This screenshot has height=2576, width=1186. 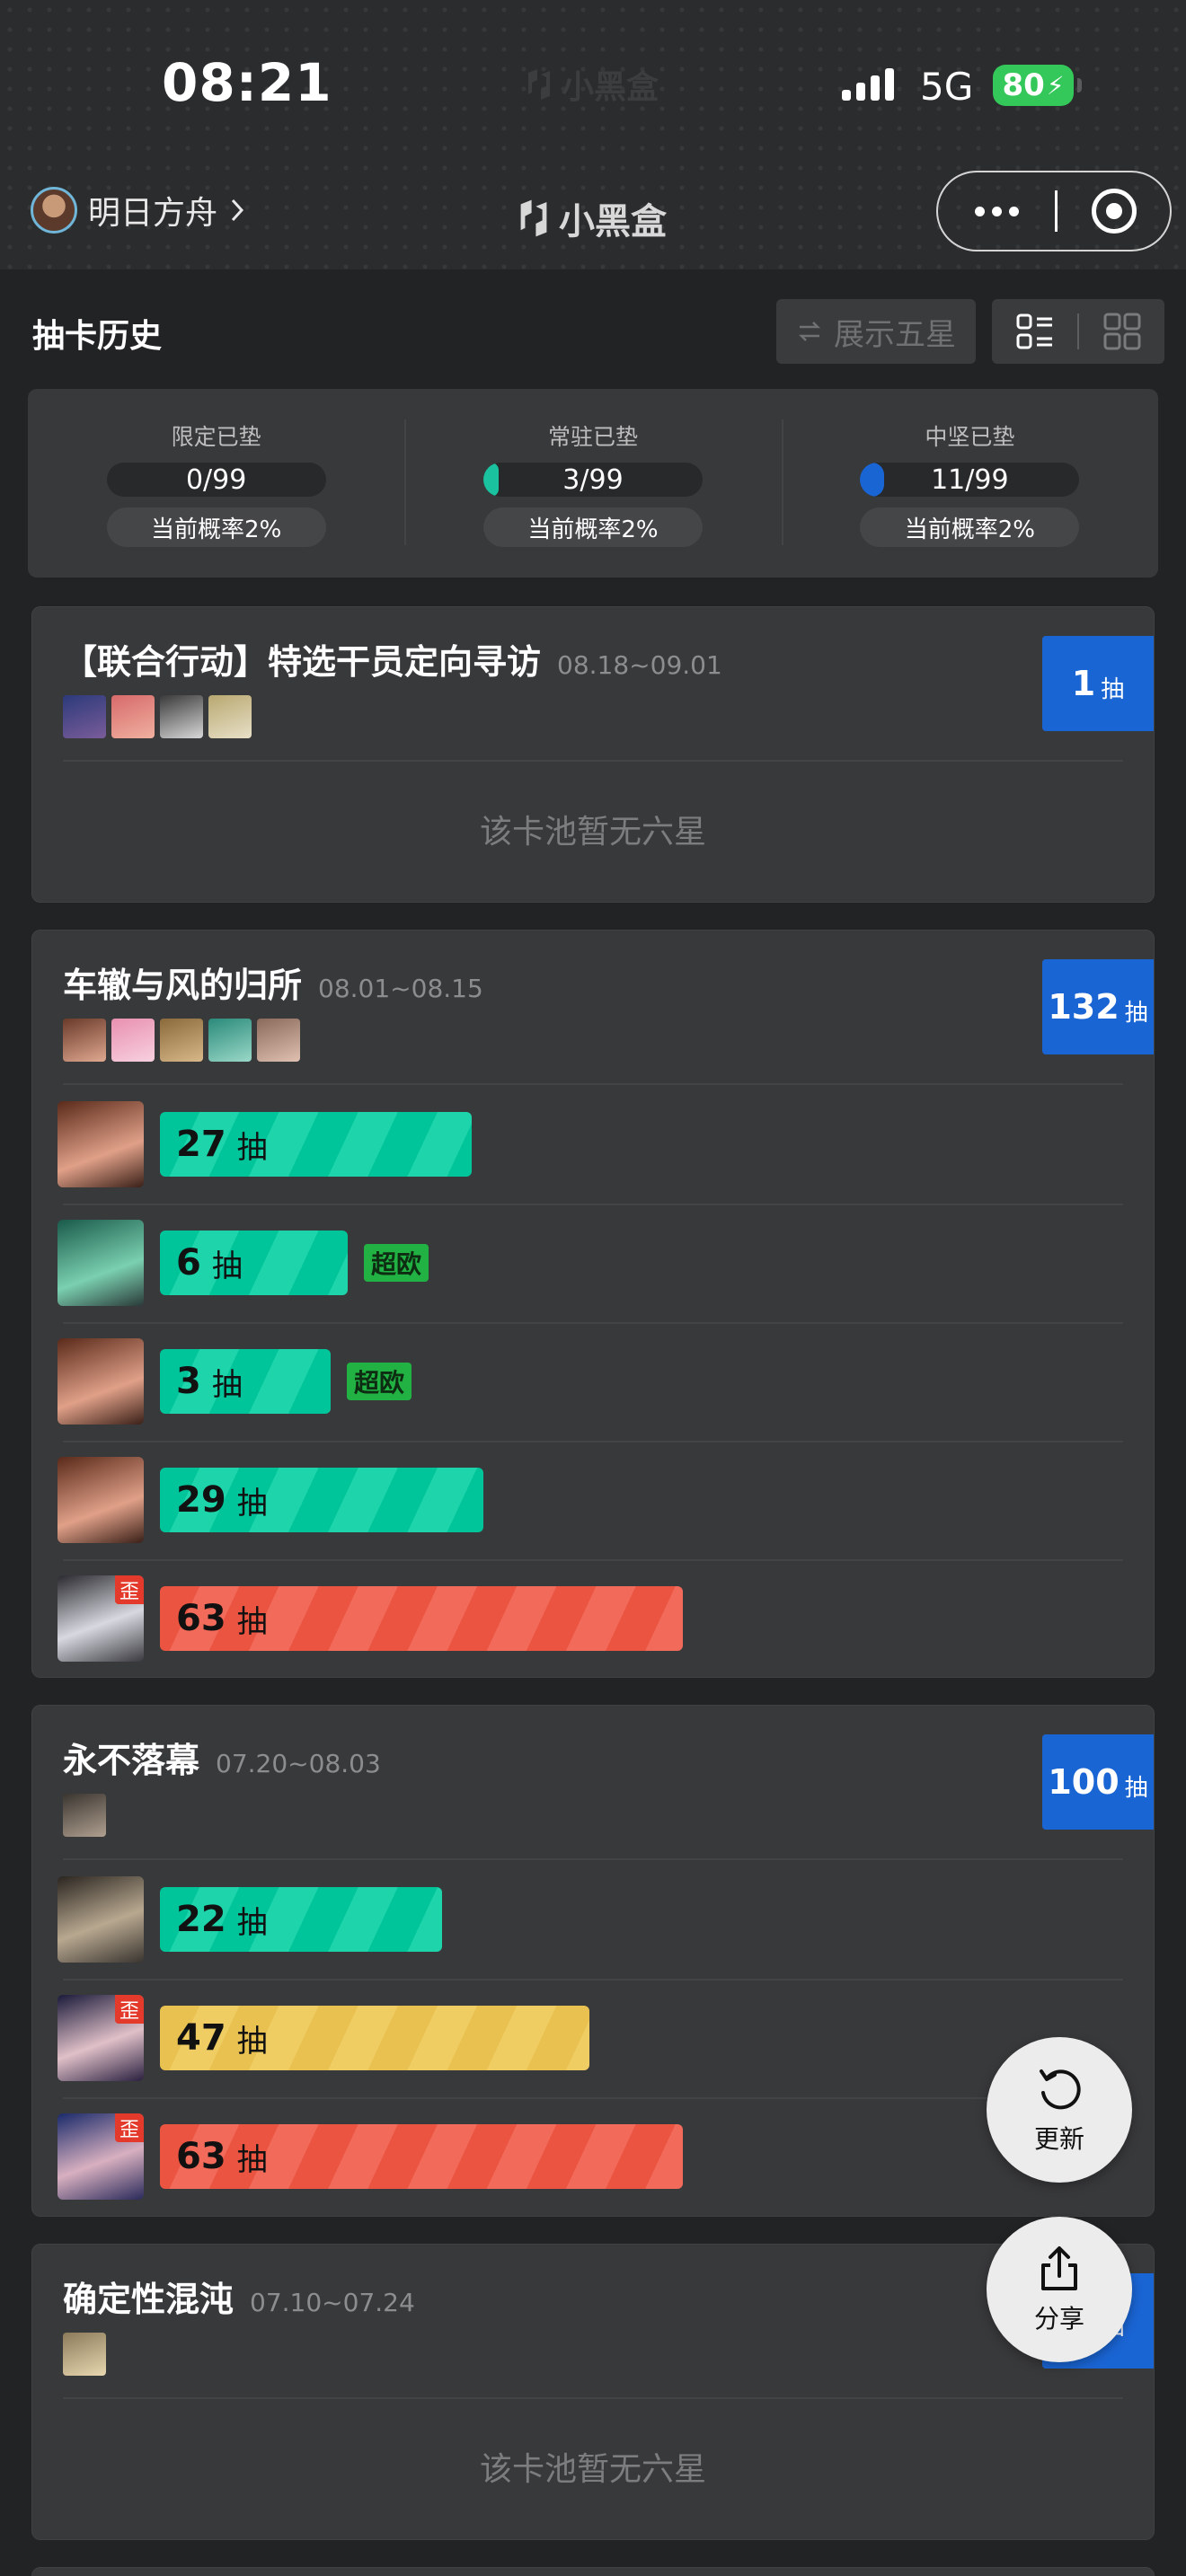 I want to click on pull-record-row: 歪 47 抽, so click(x=593, y=2038).